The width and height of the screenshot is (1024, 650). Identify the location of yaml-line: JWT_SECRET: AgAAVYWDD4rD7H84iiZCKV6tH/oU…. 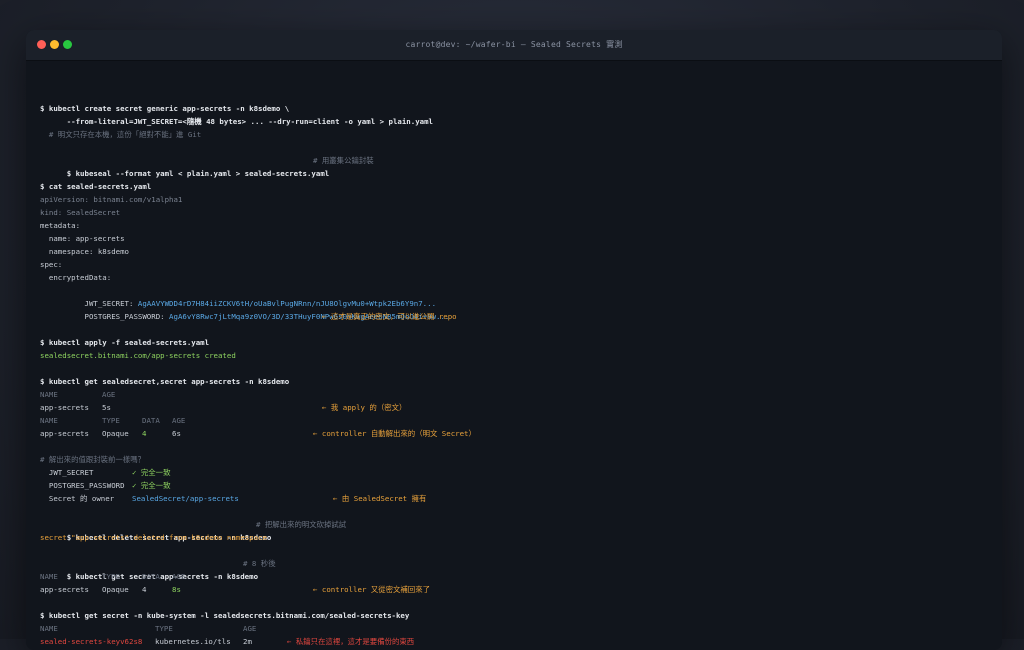
(238, 296).